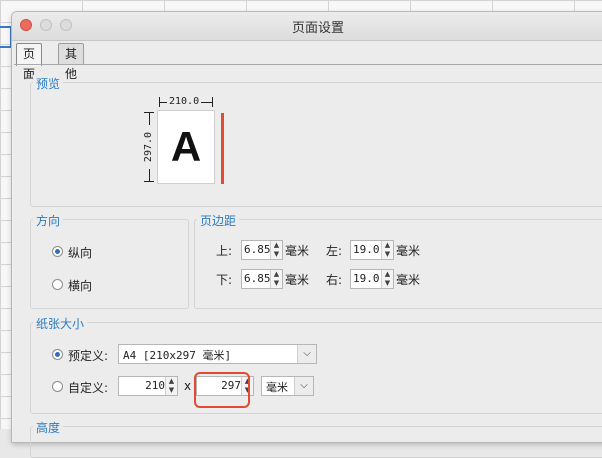  I want to click on width-dim-right-cap, so click(212, 102).